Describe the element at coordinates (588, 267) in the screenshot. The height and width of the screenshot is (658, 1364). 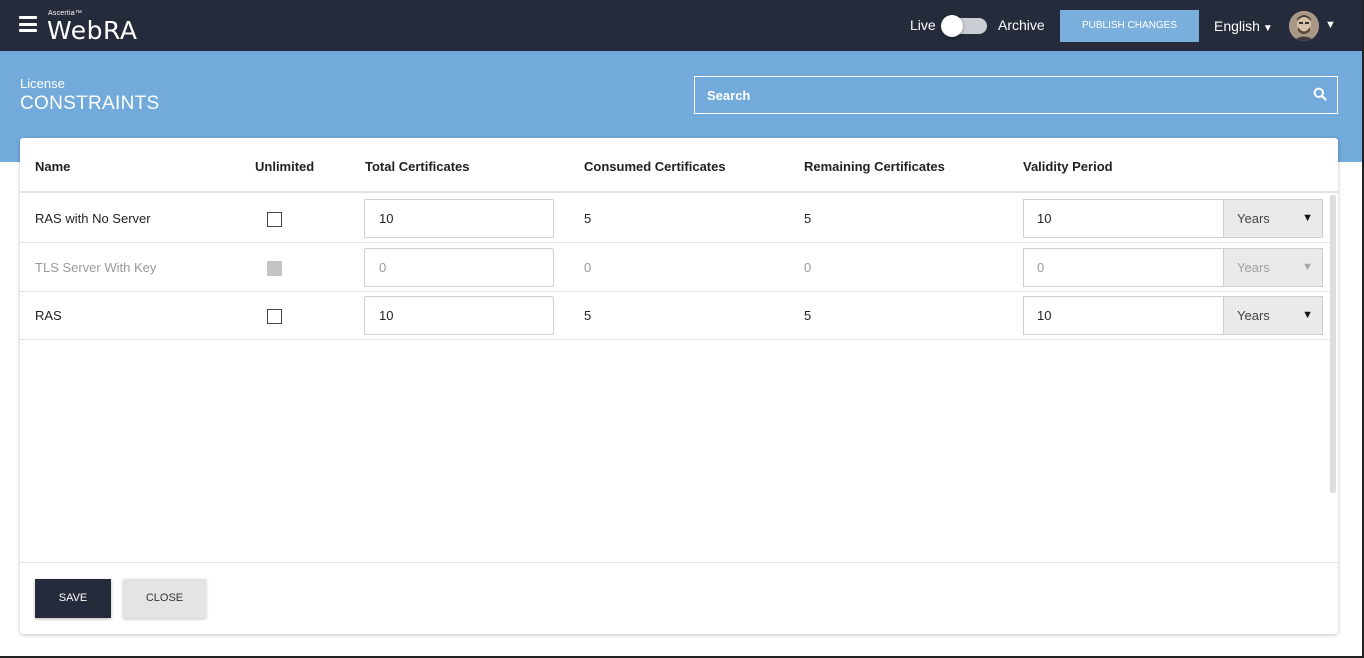
I see `consumed-value: 0` at that location.